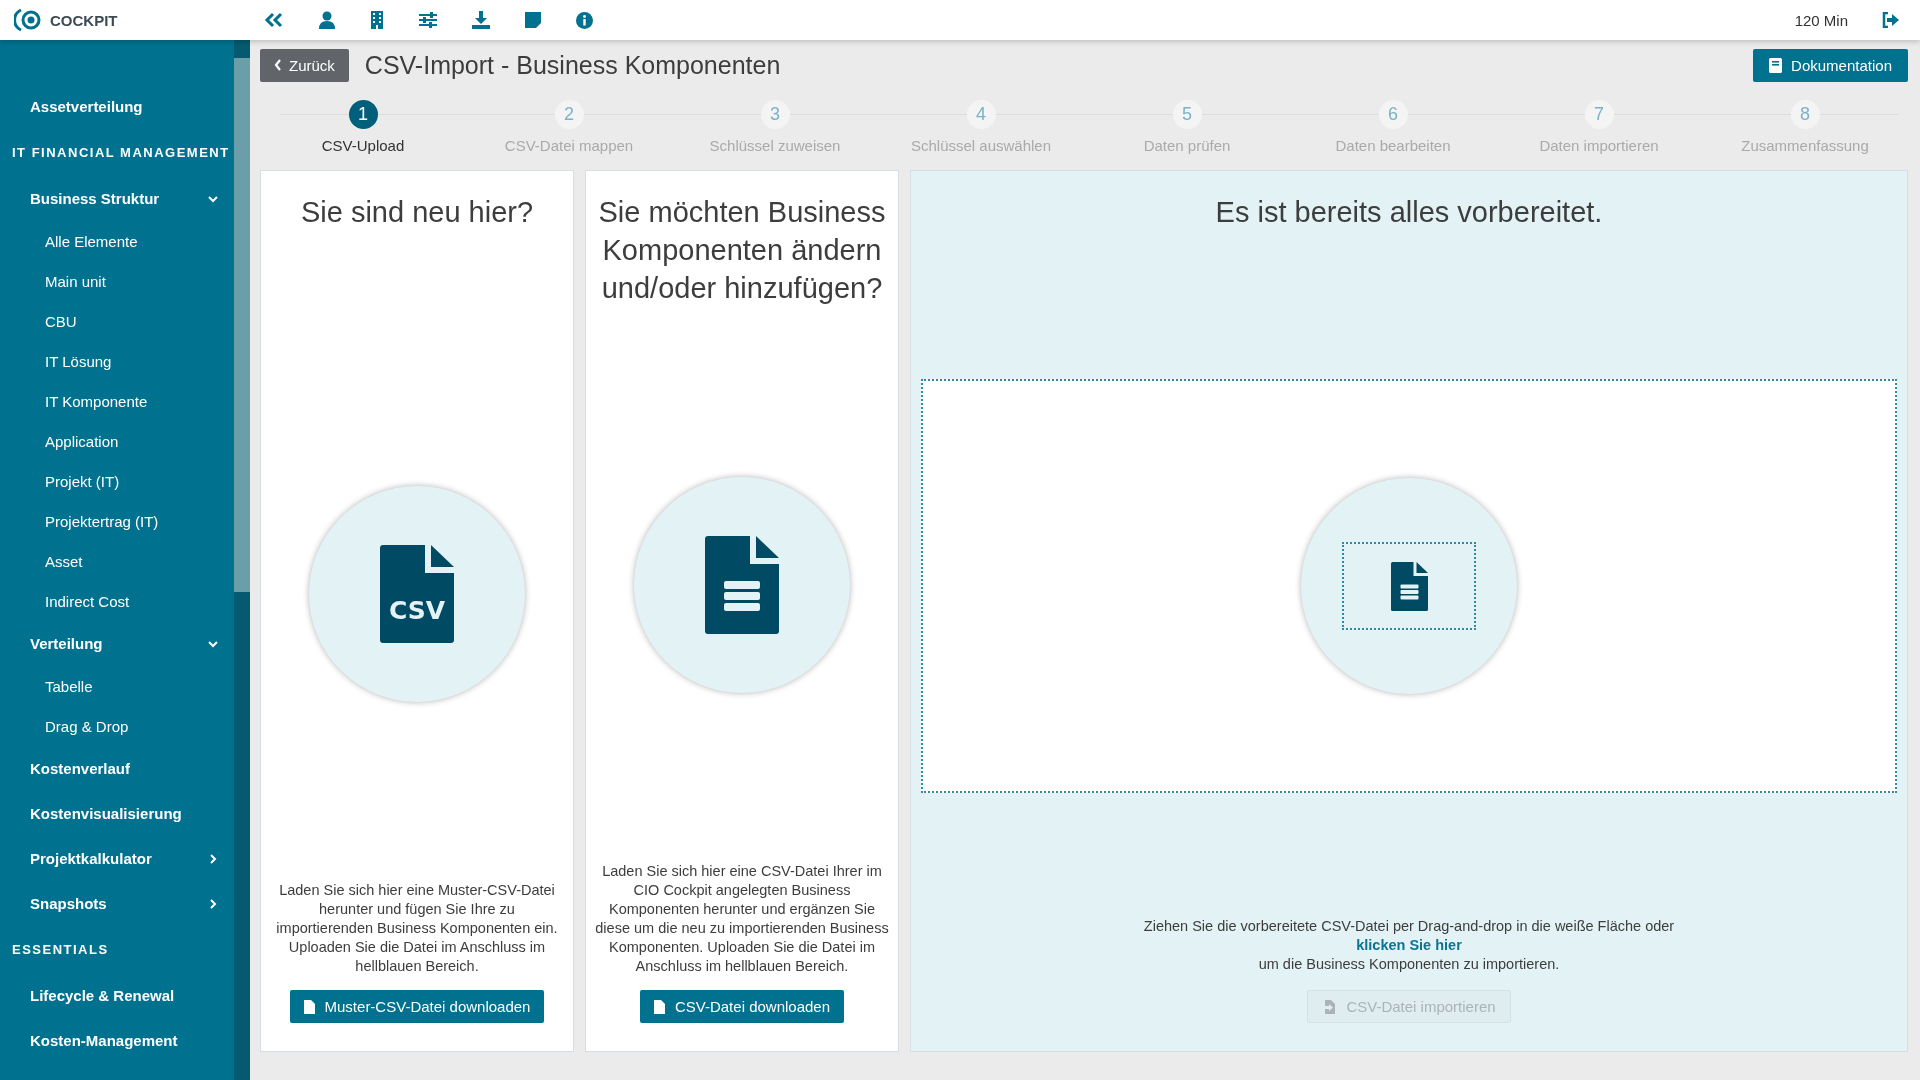  What do you see at coordinates (1776, 65) in the screenshot?
I see `book-icon` at bounding box center [1776, 65].